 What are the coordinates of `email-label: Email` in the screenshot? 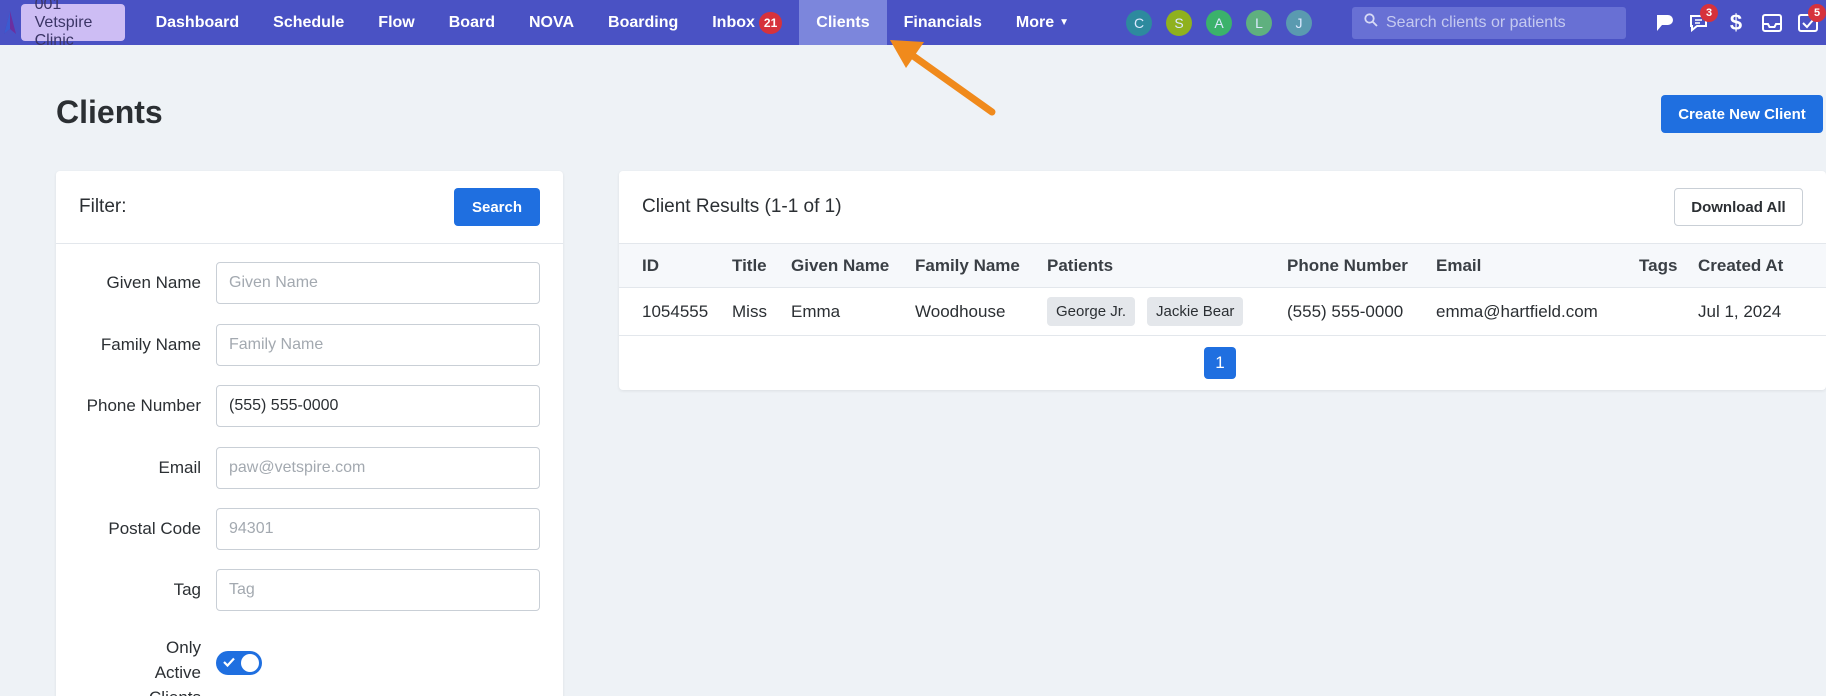 It's located at (179, 467).